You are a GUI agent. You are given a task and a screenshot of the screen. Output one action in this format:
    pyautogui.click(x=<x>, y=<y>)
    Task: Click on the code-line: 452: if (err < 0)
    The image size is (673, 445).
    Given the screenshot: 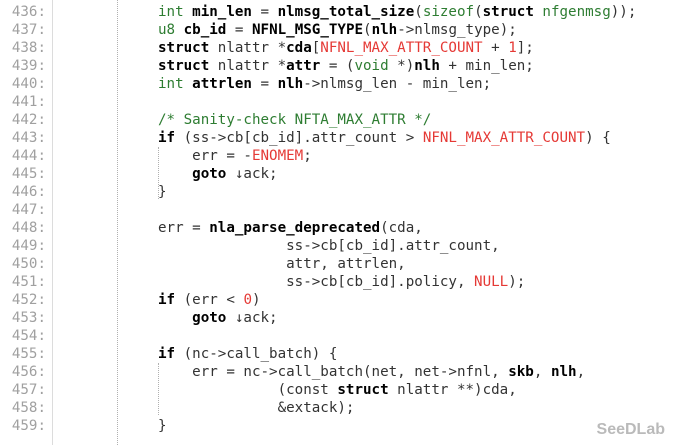 What is the action you would take?
    pyautogui.click(x=336, y=300)
    